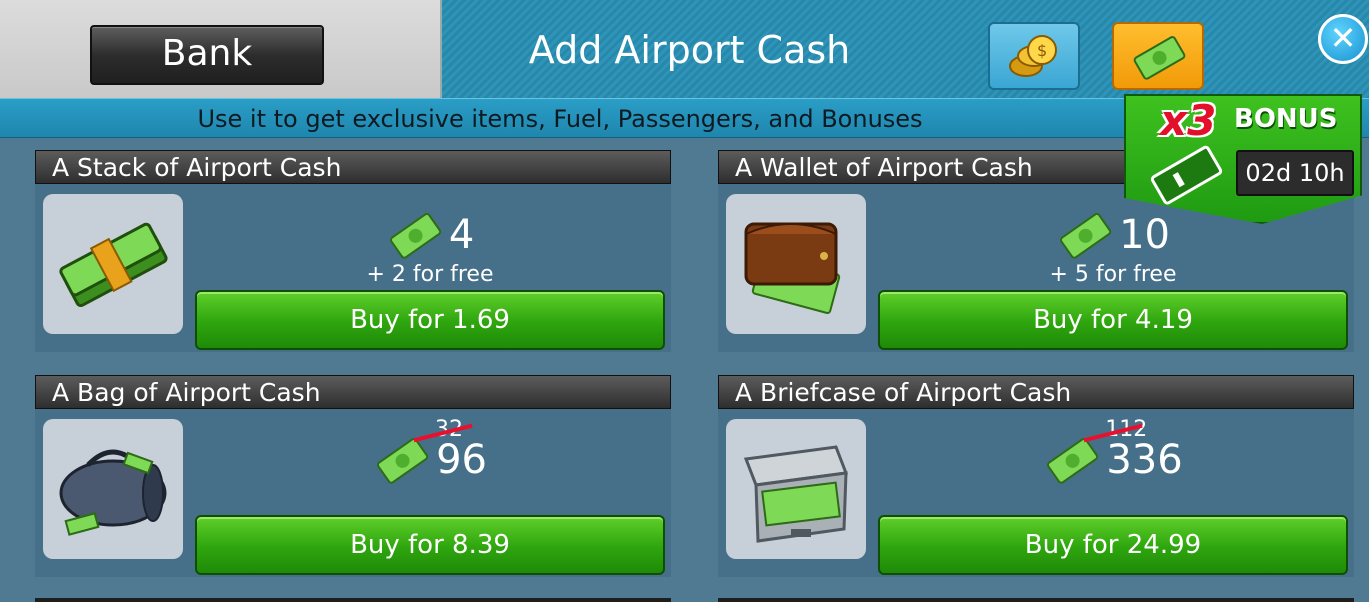 The image size is (1369, 602). Describe the element at coordinates (353, 392) in the screenshot. I see `card-header: A Bag of Airport Cash` at that location.